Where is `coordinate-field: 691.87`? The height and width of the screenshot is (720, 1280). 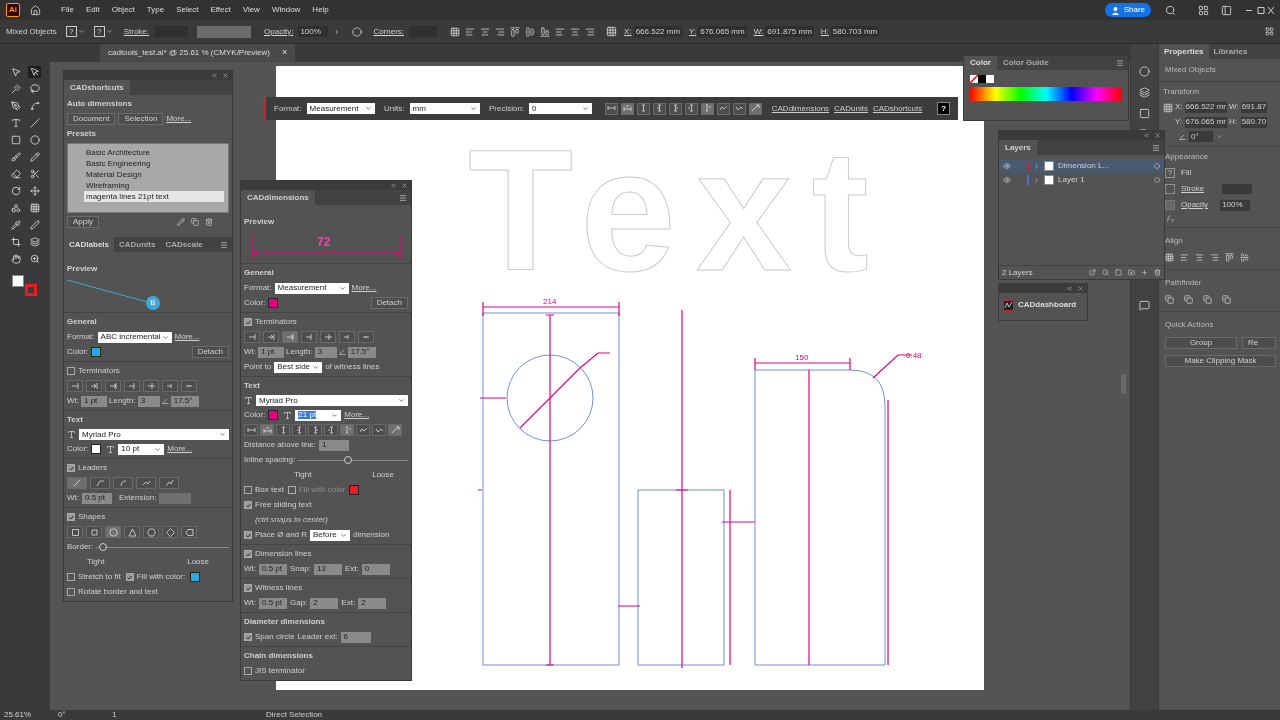
coordinate-field: 691.87 is located at coordinates (1254, 107).